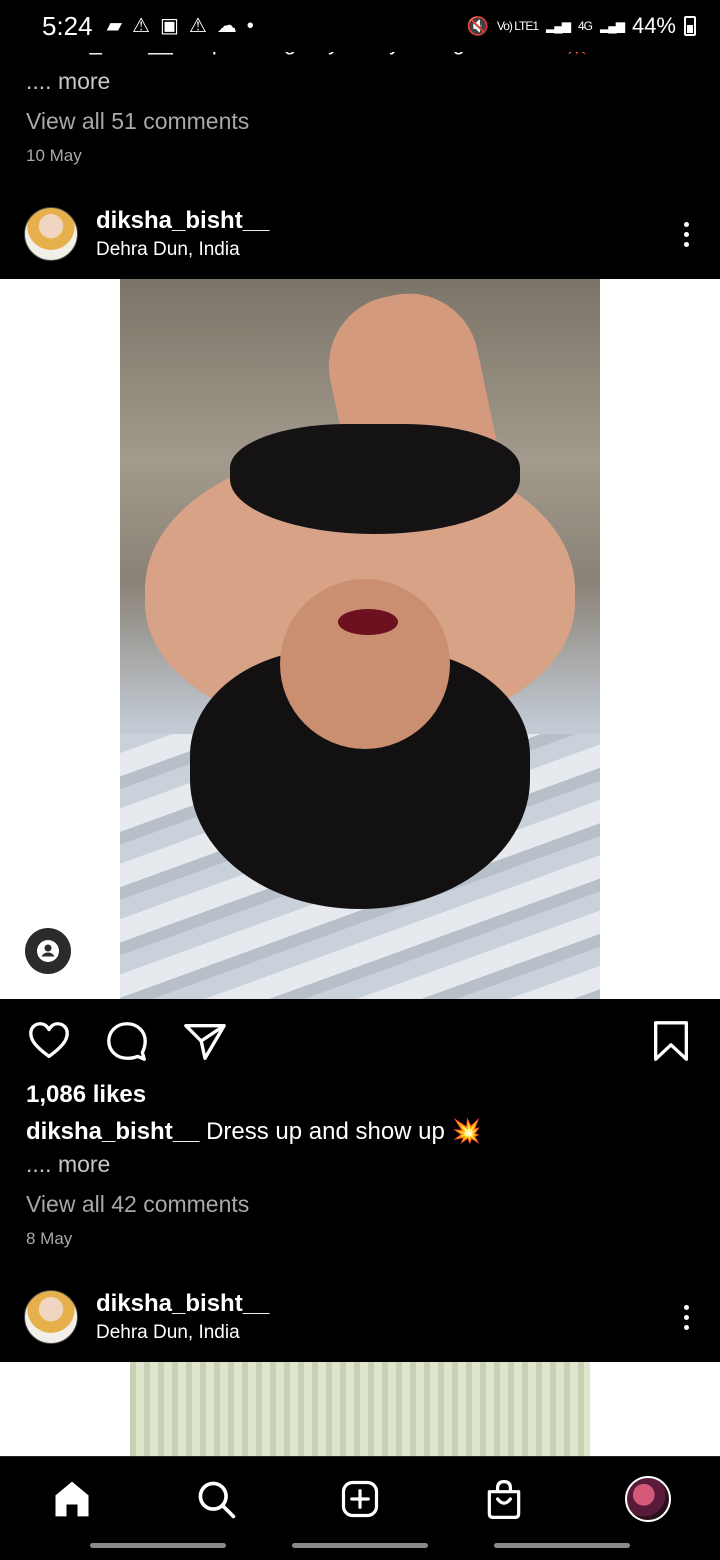 The image size is (720, 1560). What do you see at coordinates (72, 1499) in the screenshot?
I see `home-icon` at bounding box center [72, 1499].